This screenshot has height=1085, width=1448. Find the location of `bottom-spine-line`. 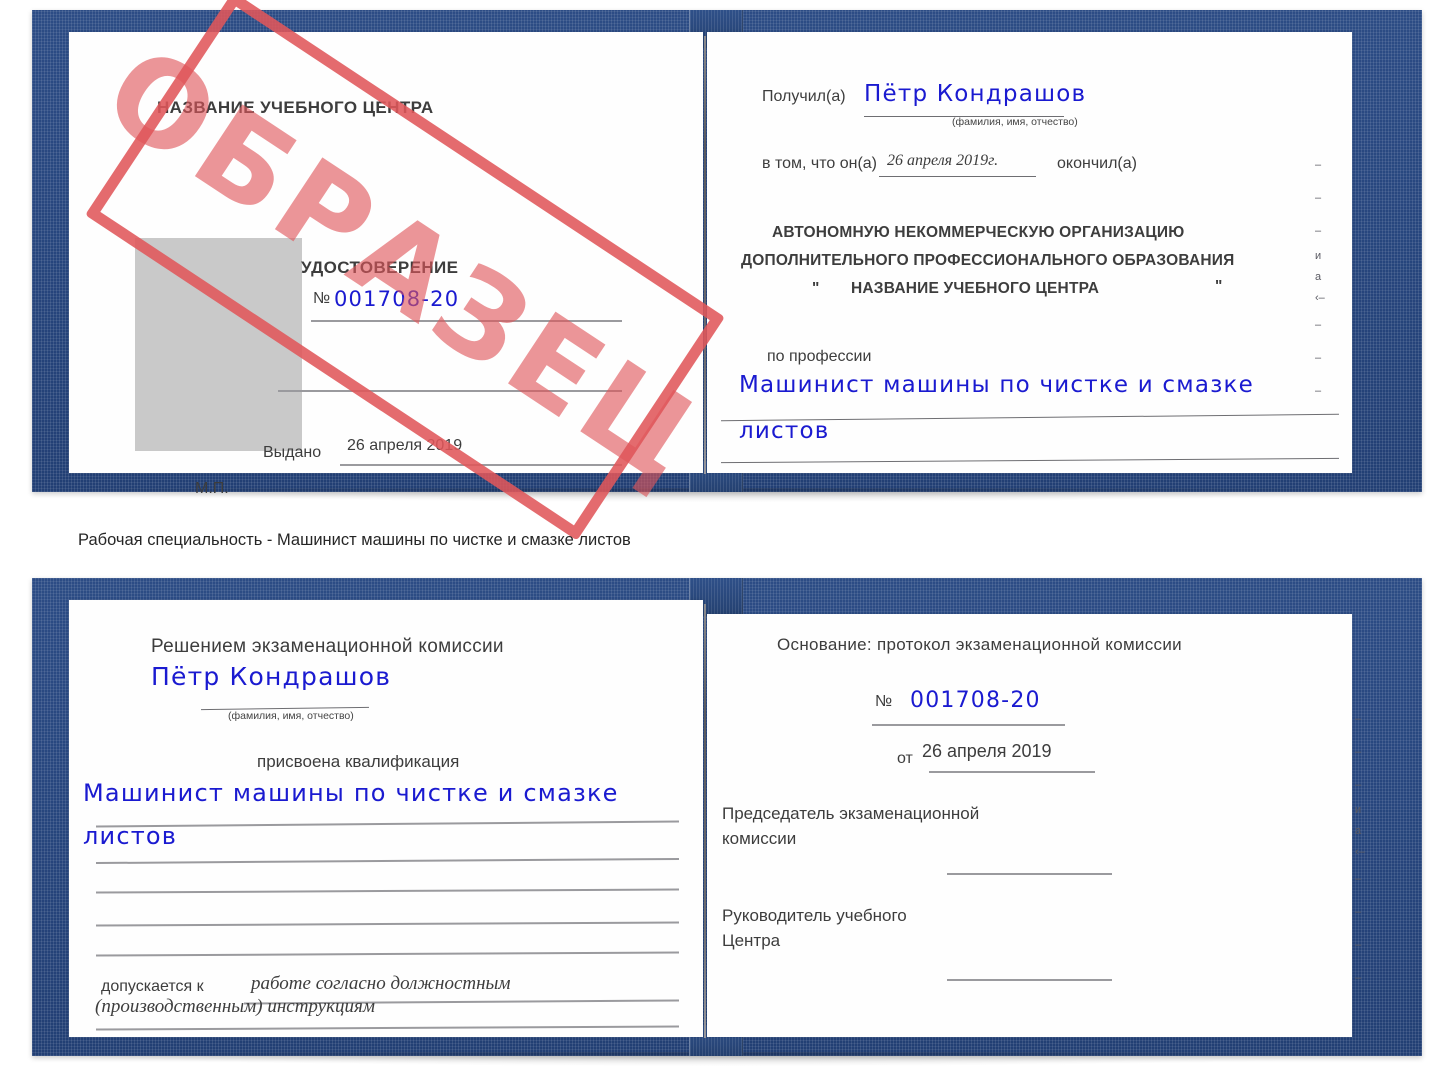

bottom-spine-line is located at coordinates (705, 821).